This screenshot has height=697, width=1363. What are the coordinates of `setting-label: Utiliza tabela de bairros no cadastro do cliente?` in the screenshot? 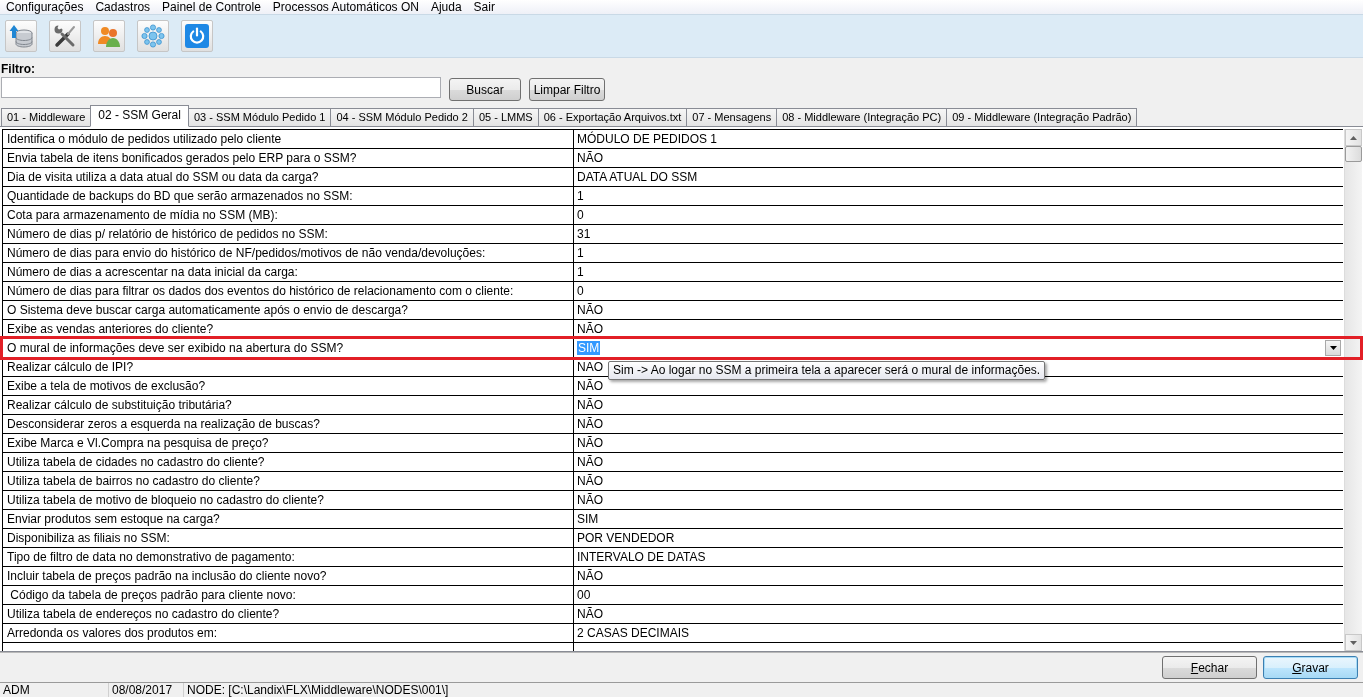 It's located at (133, 481).